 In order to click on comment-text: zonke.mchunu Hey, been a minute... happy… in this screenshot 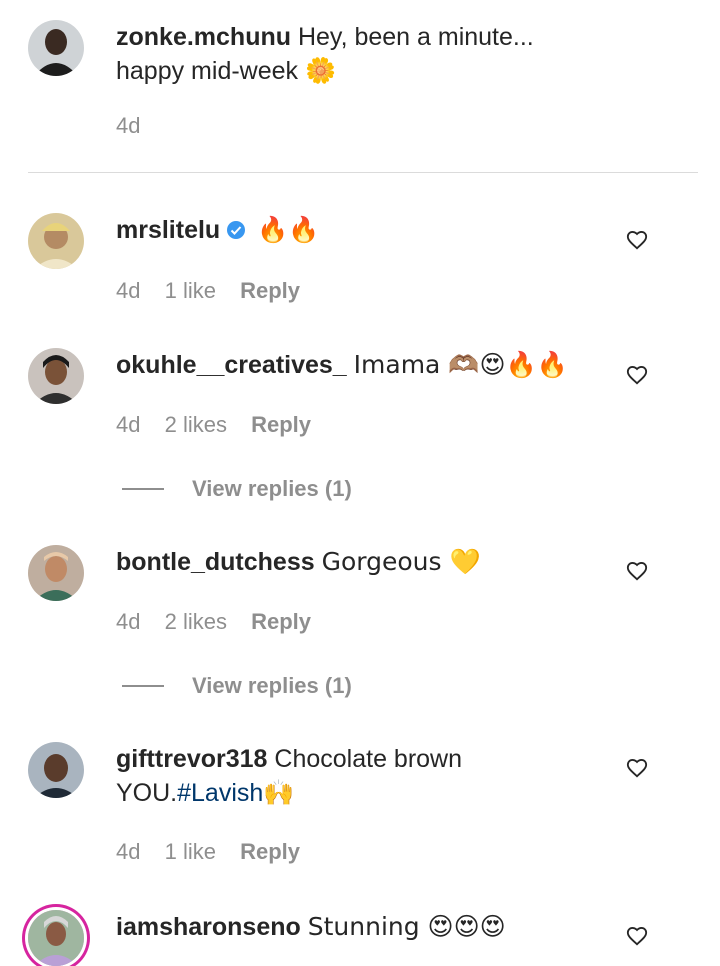, I will do `click(361, 54)`.